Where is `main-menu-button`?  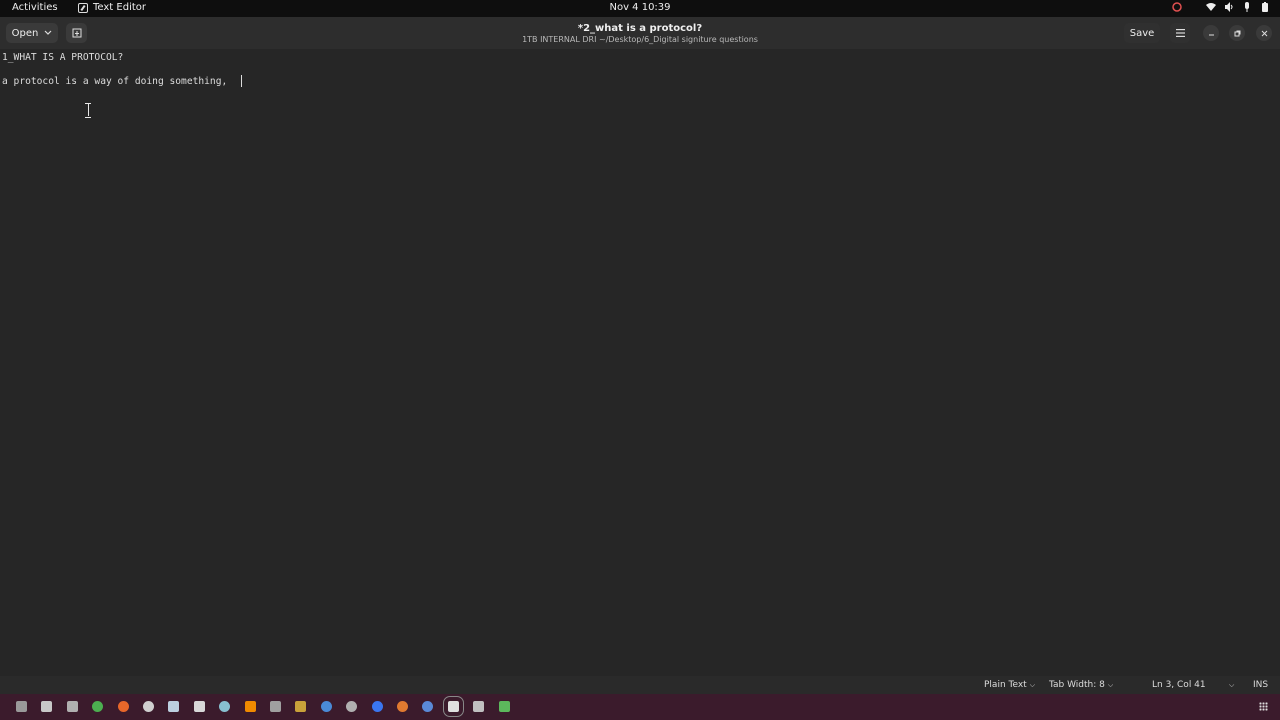
main-menu-button is located at coordinates (1180, 33).